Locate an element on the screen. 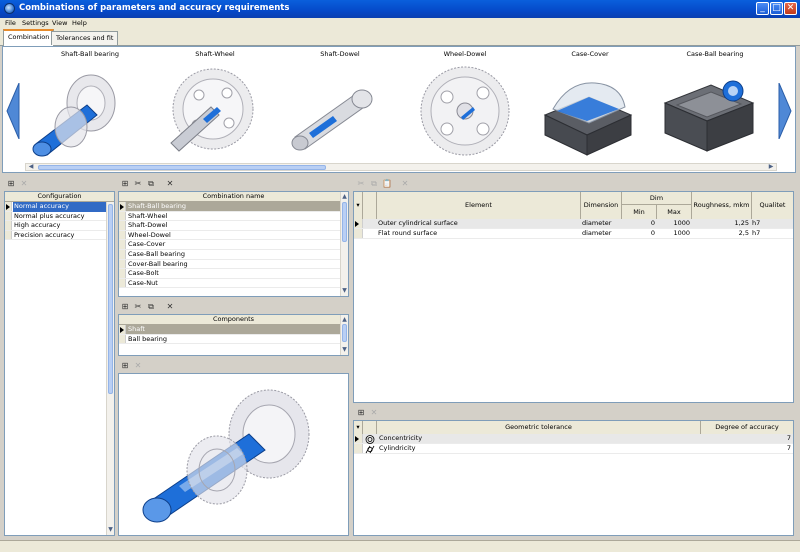  menu-file: File is located at coordinates (10, 23).